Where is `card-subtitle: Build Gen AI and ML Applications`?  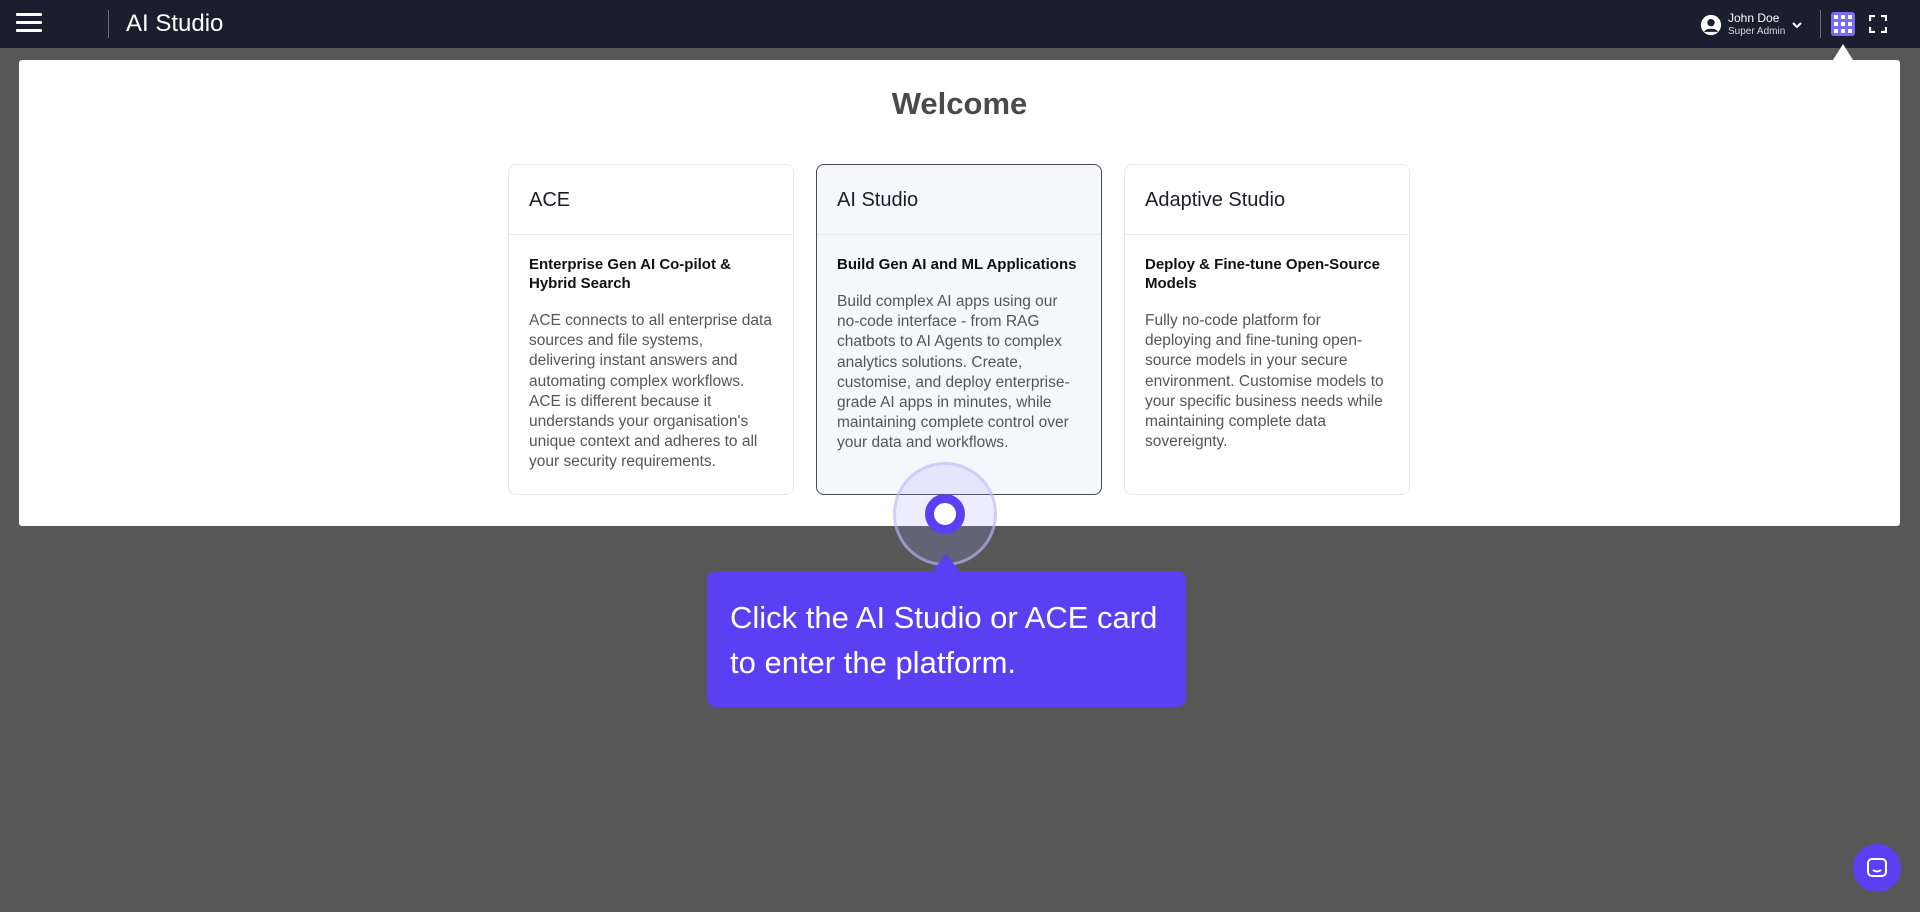 card-subtitle: Build Gen AI and ML Applications is located at coordinates (957, 264).